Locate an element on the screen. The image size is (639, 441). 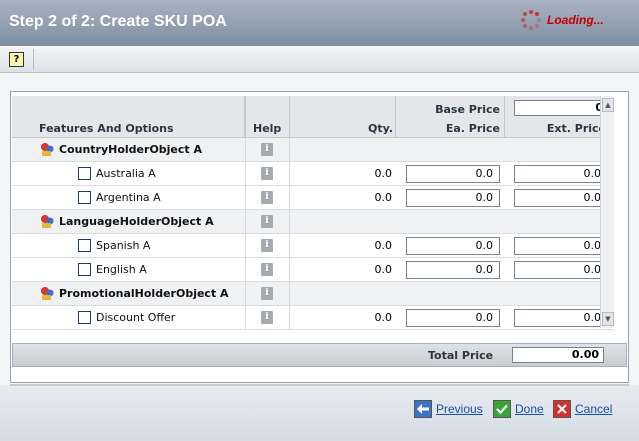
arrow-left-icon is located at coordinates (423, 409).